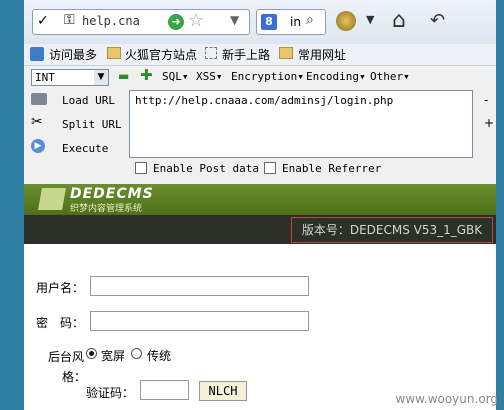 The width and height of the screenshot is (504, 410). What do you see at coordinates (390, 76) in the screenshot?
I see `menu-other: Other▾` at bounding box center [390, 76].